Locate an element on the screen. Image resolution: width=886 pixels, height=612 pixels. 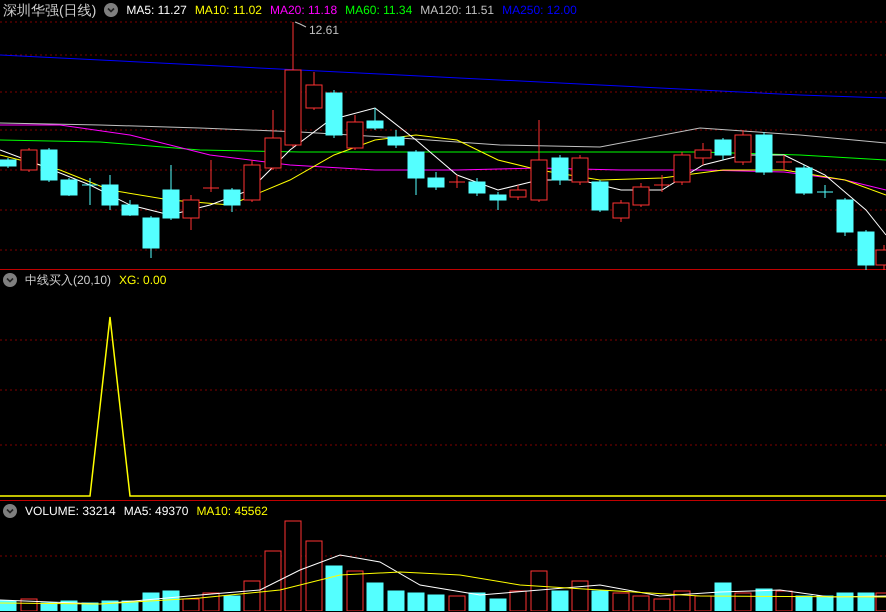
stock-title: 深圳华强(日线) is located at coordinates (49, 10).